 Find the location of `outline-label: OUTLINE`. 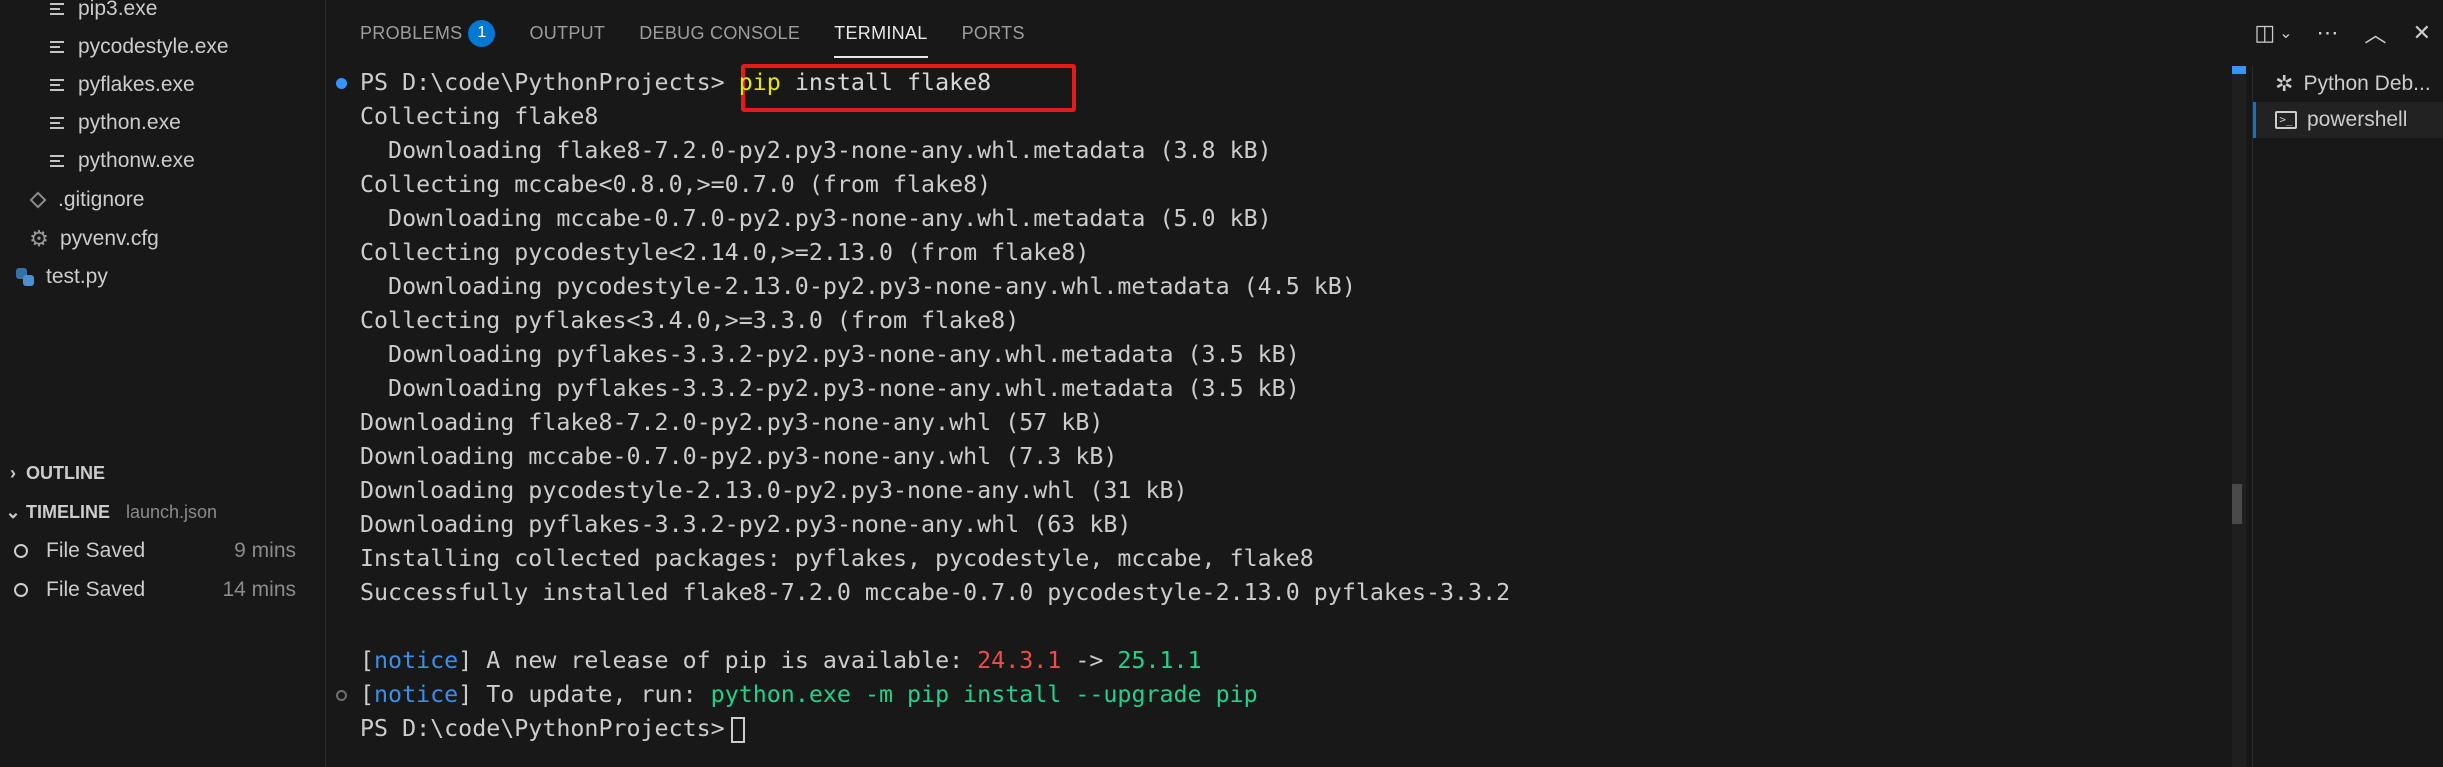

outline-label: OUTLINE is located at coordinates (65, 472).